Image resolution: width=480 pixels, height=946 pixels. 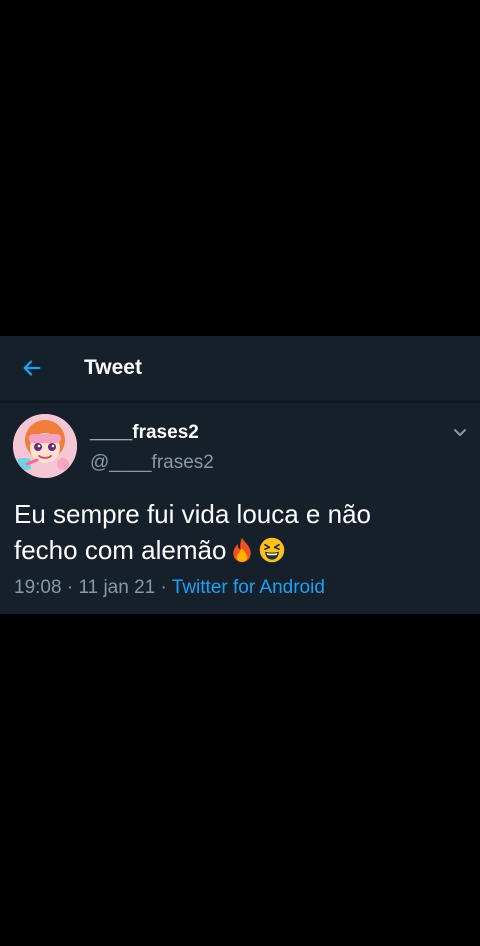 What do you see at coordinates (144, 433) in the screenshot?
I see `author-display-name: ____frases2` at bounding box center [144, 433].